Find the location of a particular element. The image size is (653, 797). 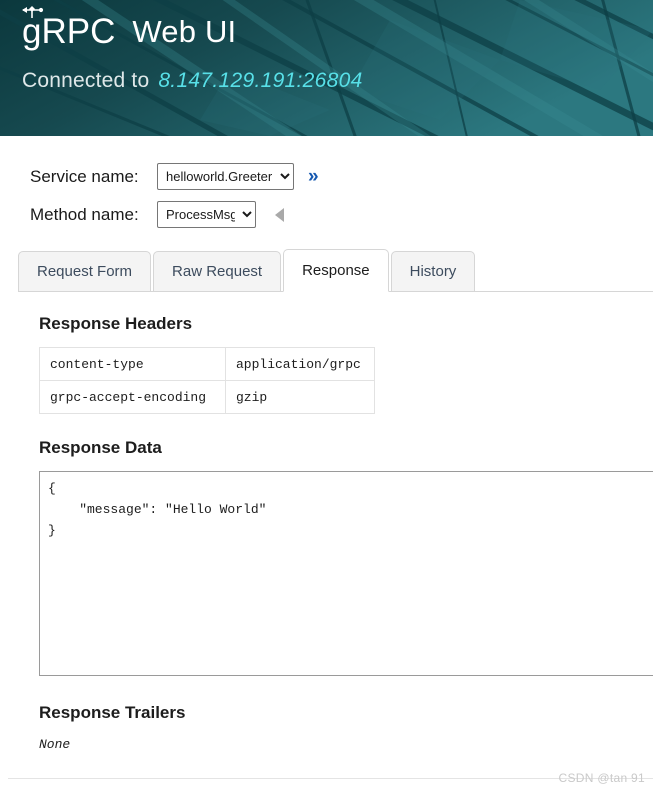

header-value: gzip is located at coordinates (300, 397).